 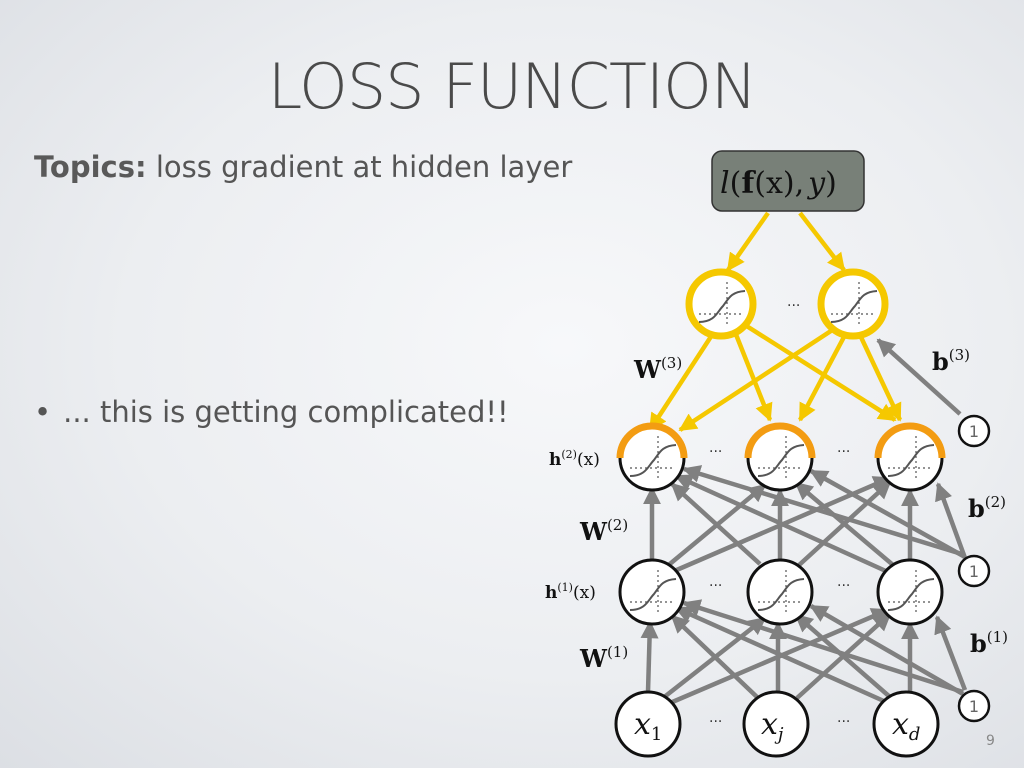 I want to click on input-d-sub: d, so click(x=915, y=734).